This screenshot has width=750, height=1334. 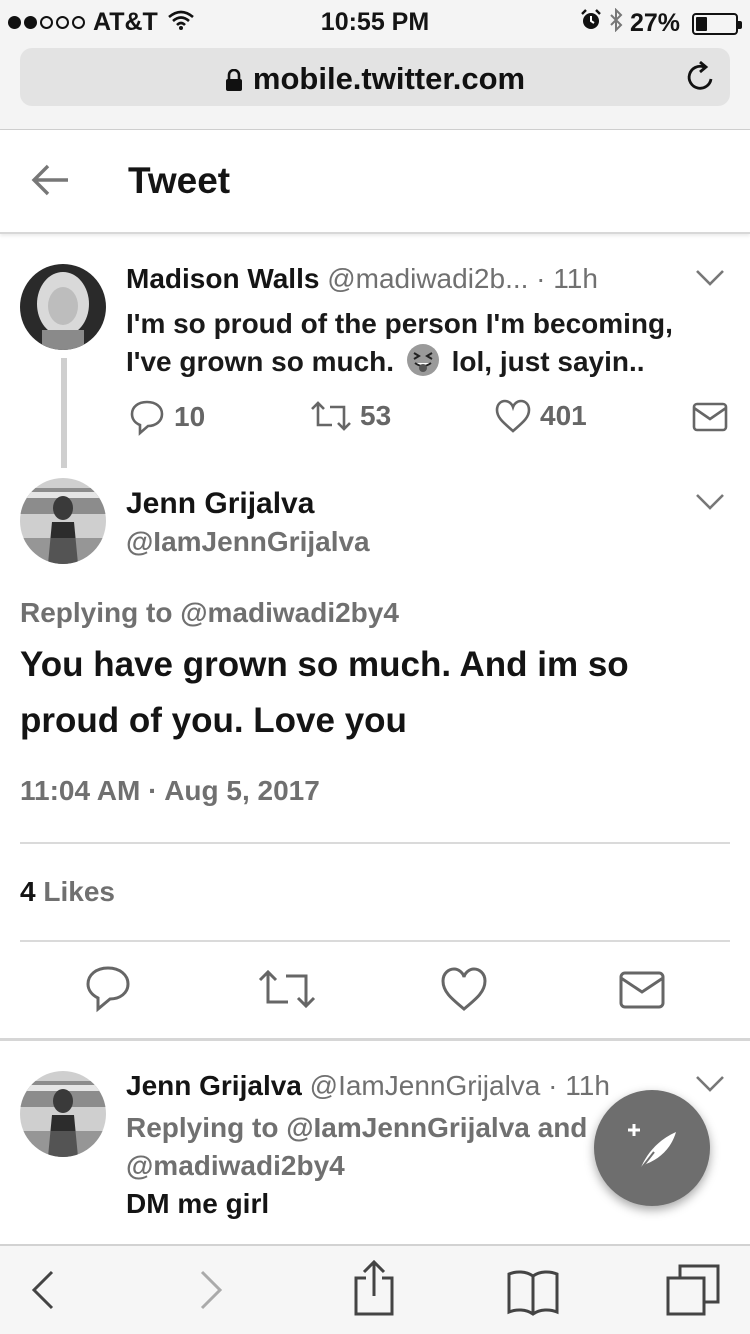 What do you see at coordinates (548, 361) in the screenshot?
I see `tweet-text-part: lol, just sayin..` at bounding box center [548, 361].